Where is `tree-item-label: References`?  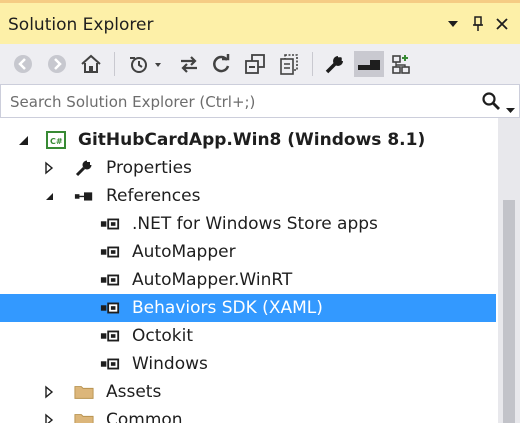
tree-item-label: References is located at coordinates (153, 196).